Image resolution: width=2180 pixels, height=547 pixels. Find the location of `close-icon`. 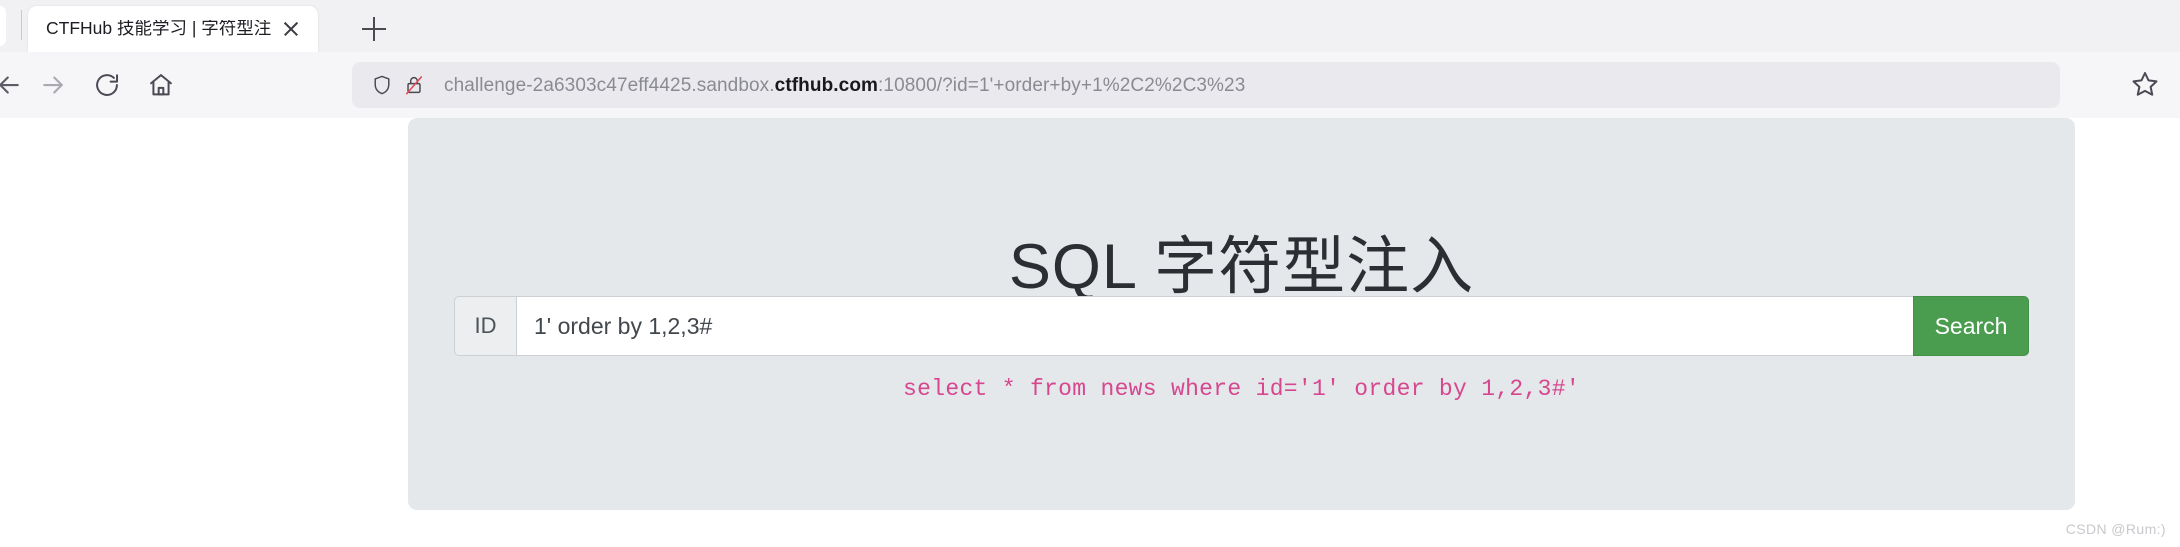

close-icon is located at coordinates (291, 29).